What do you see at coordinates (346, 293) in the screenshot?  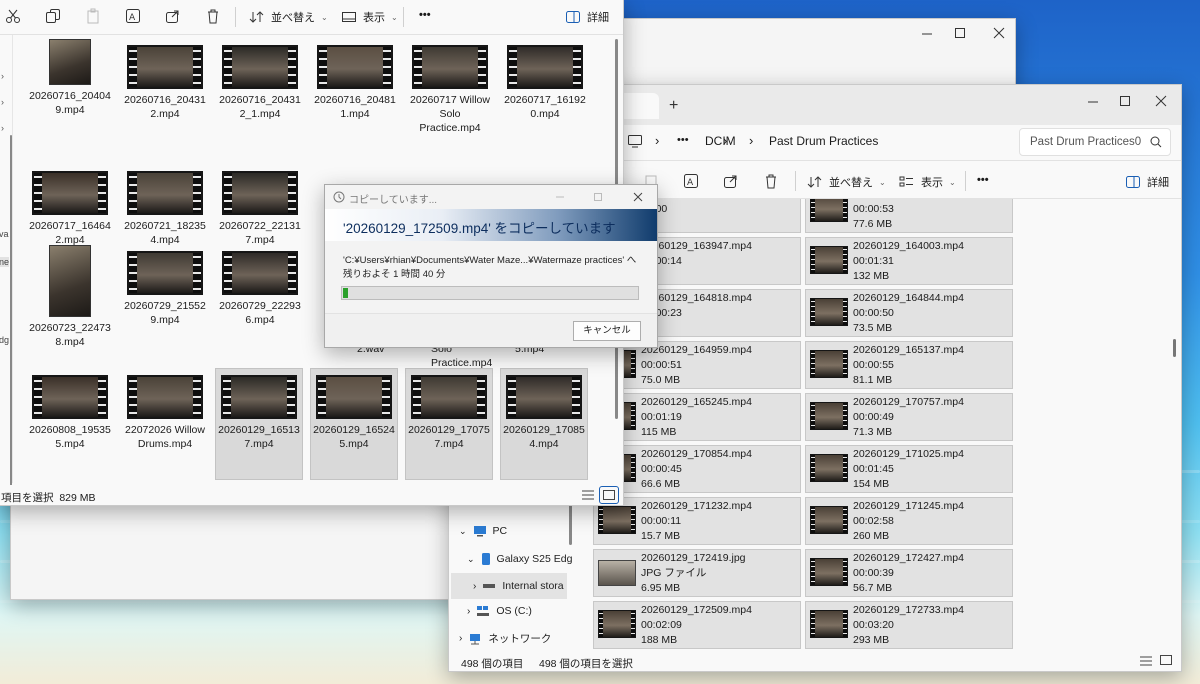 I see `copy-progress-fill` at bounding box center [346, 293].